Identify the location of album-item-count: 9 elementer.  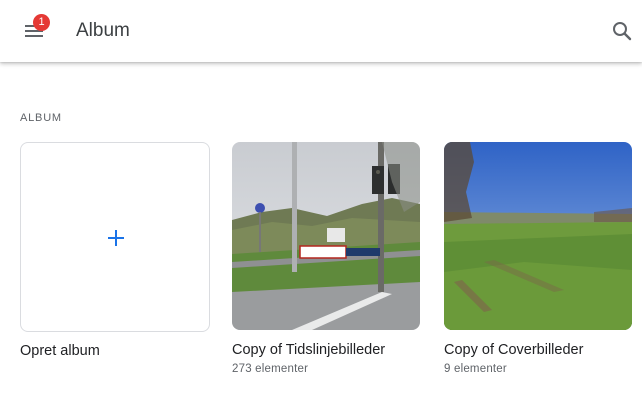
(475, 369).